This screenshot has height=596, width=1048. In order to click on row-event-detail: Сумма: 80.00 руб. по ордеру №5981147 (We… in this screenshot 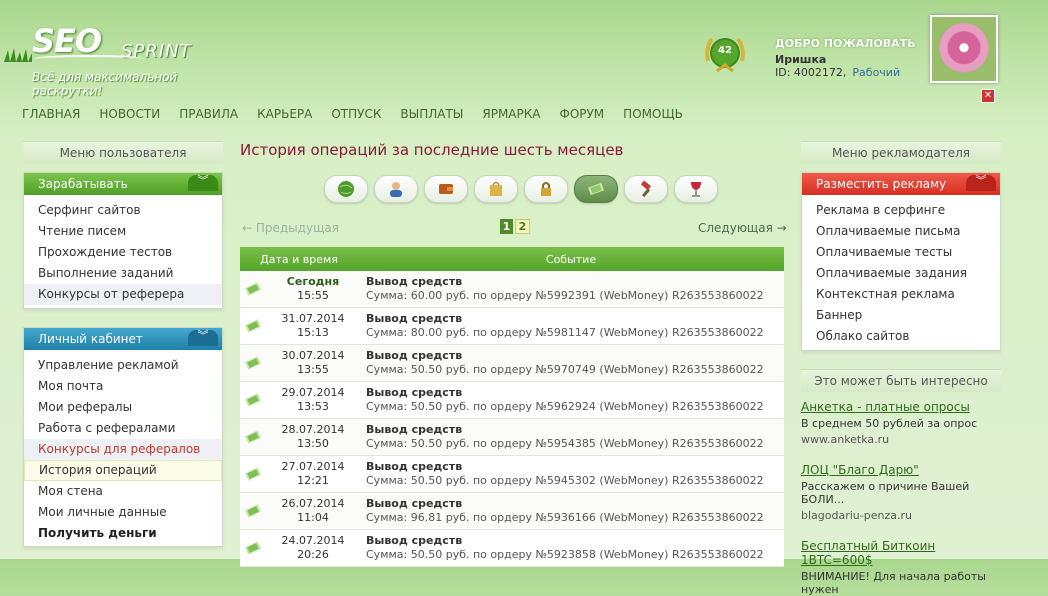, I will do `click(565, 332)`.